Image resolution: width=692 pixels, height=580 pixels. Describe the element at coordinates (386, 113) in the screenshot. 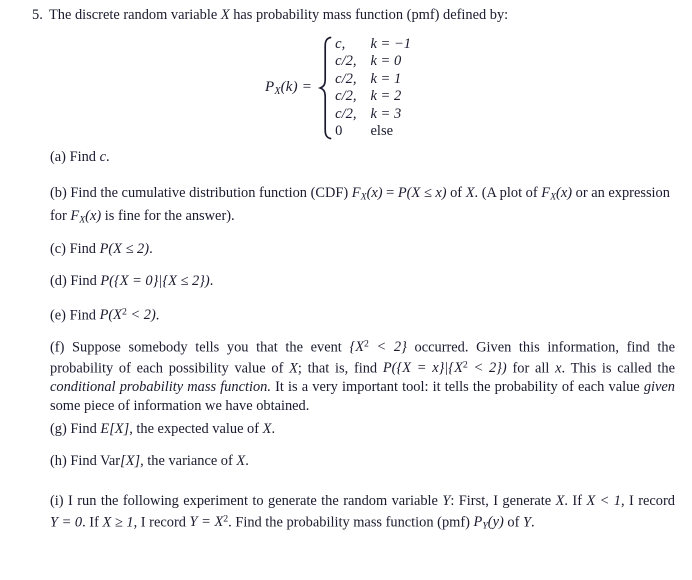

I see `pmf-case-condition: k = 3` at that location.